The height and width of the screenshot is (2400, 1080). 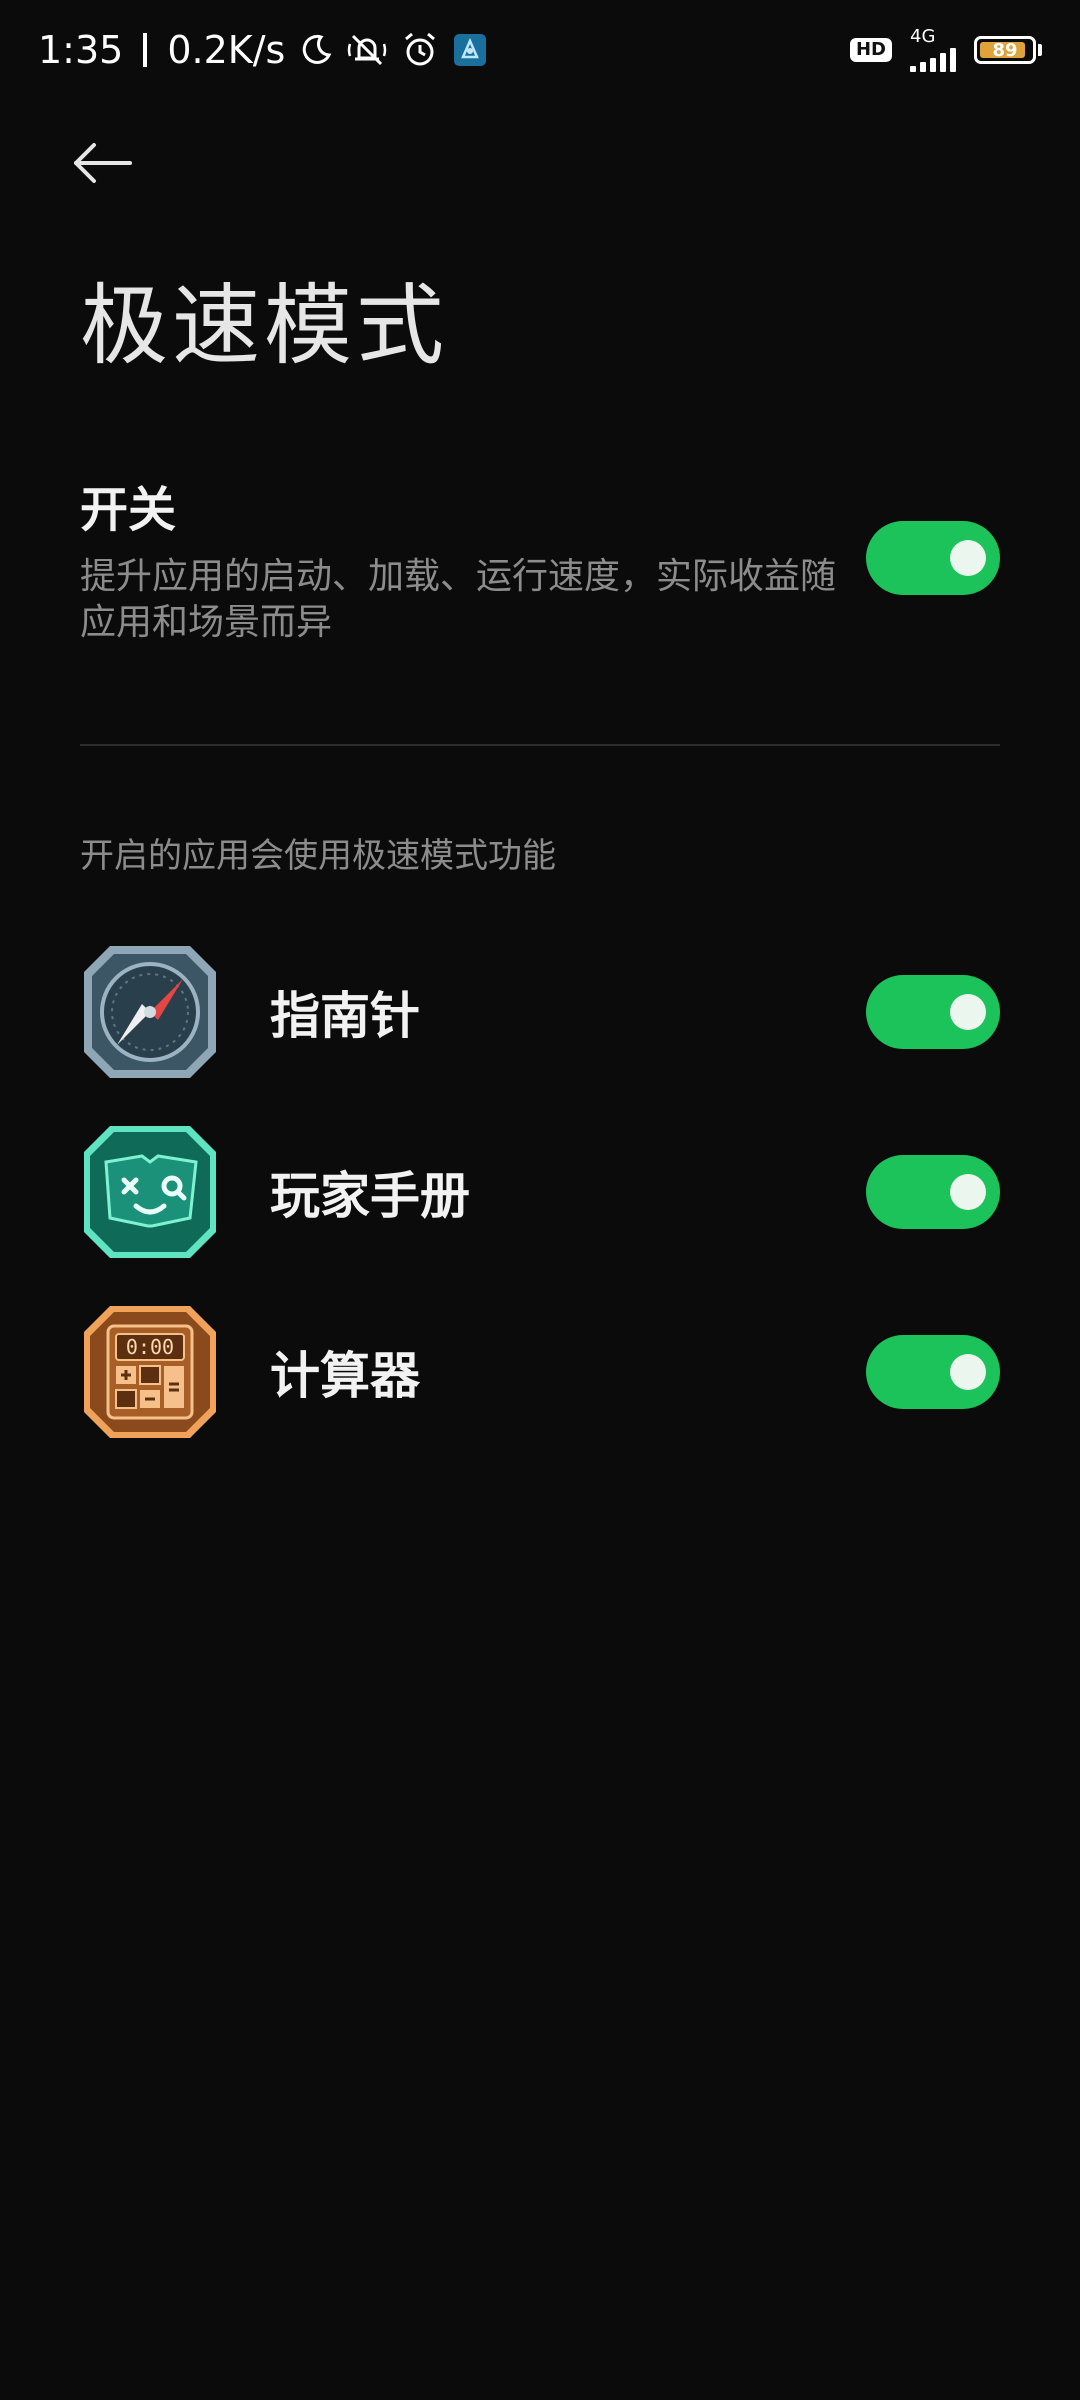 I want to click on moon-icon, so click(x=316, y=50).